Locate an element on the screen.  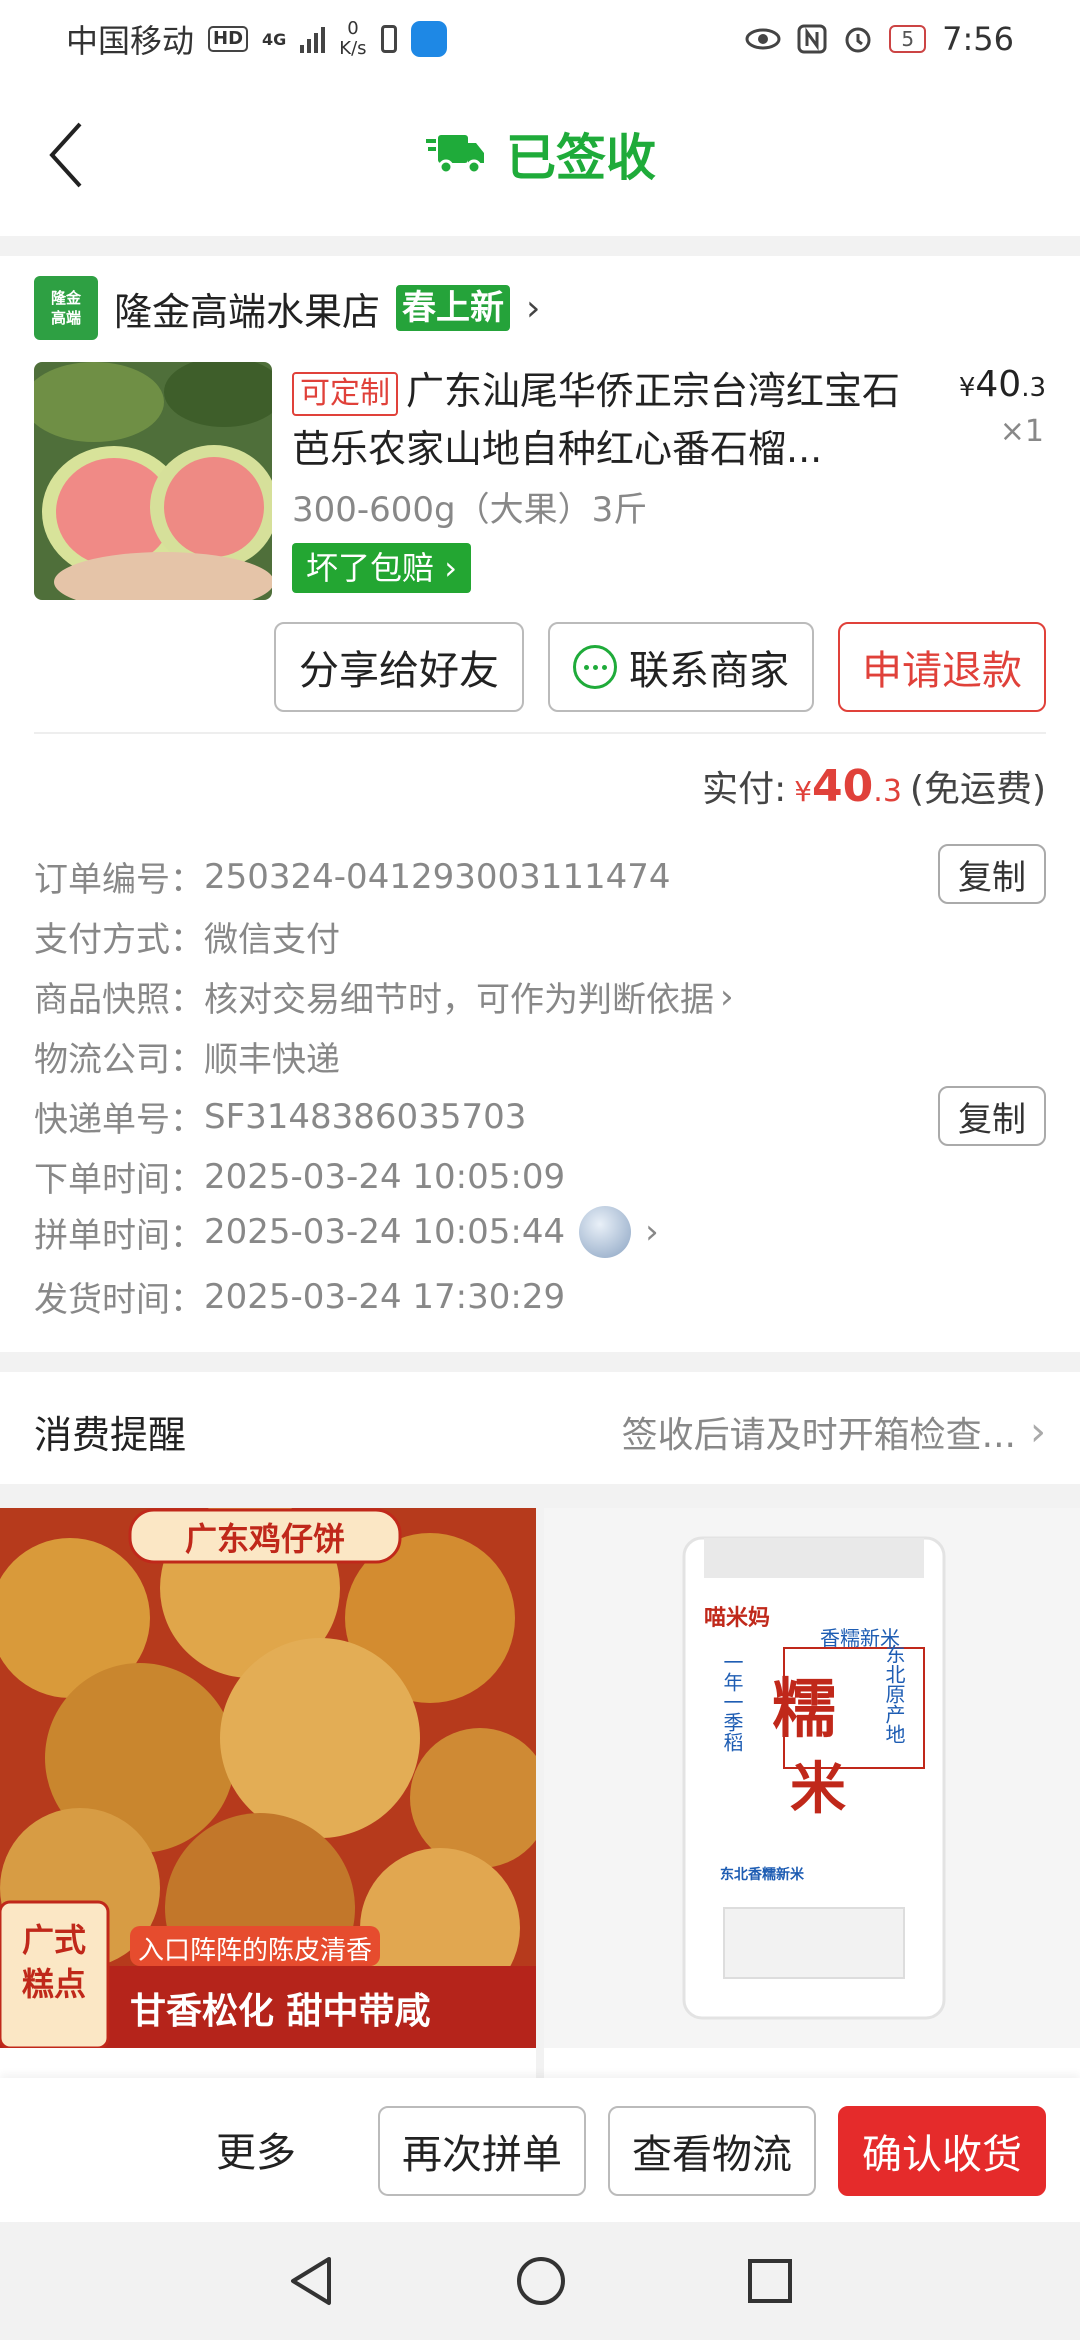
guarantee-badge: 坏了包赔 › is located at coordinates (381, 568).